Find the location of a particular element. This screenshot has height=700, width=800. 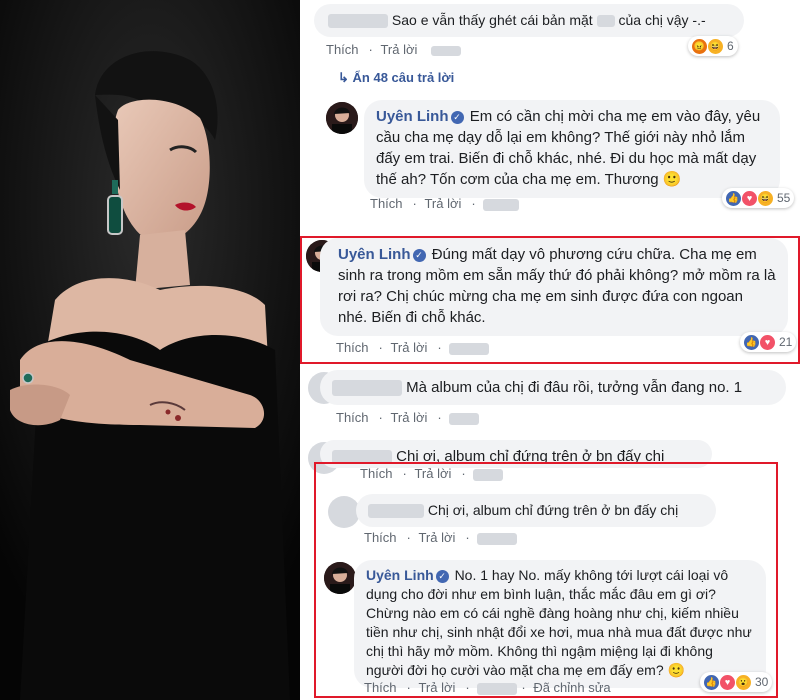

angry-reaction-icon: 😠 is located at coordinates (699, 46).